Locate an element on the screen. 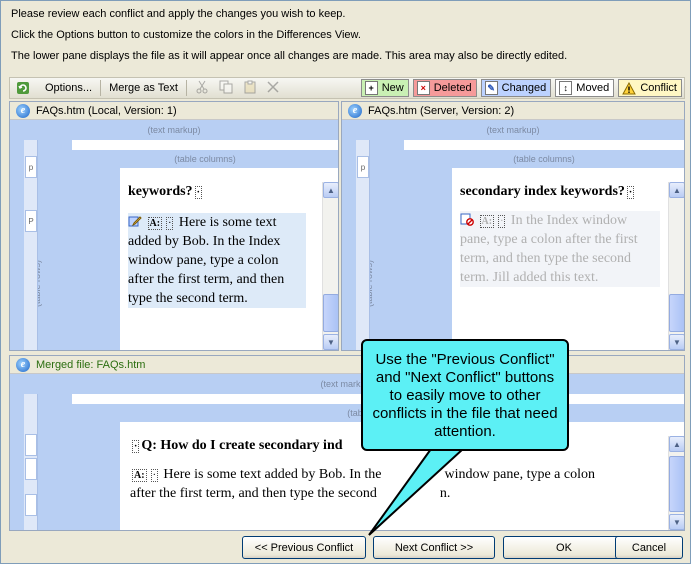 Image resolution: width=691 pixels, height=564 pixels. deleted-icon: × is located at coordinates (423, 88).